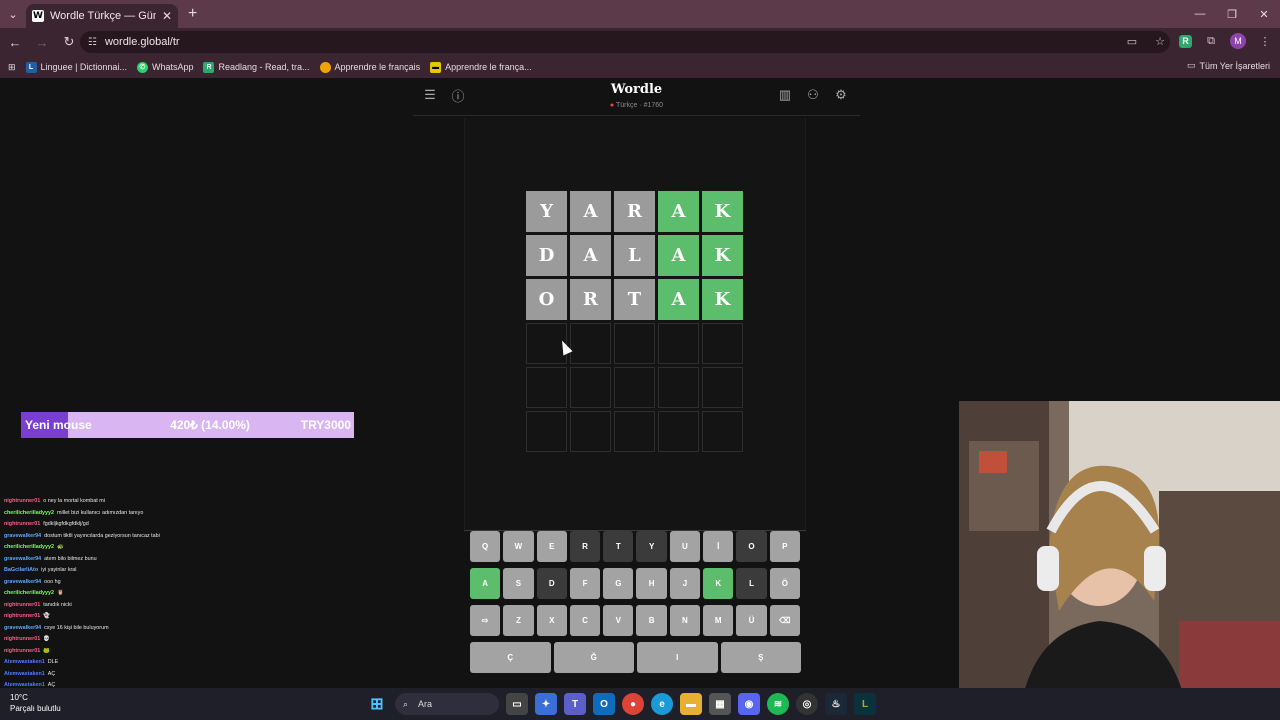 This screenshot has height=720, width=1280. I want to click on key-ş: Ş, so click(760, 657).